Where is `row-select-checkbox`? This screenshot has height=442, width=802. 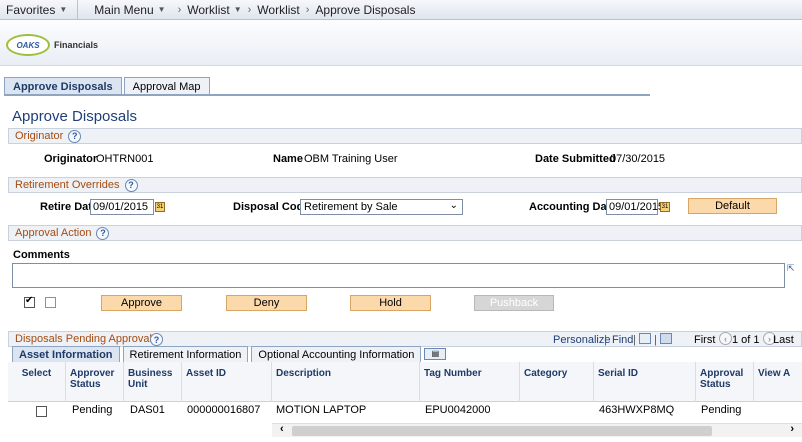 row-select-checkbox is located at coordinates (41, 411).